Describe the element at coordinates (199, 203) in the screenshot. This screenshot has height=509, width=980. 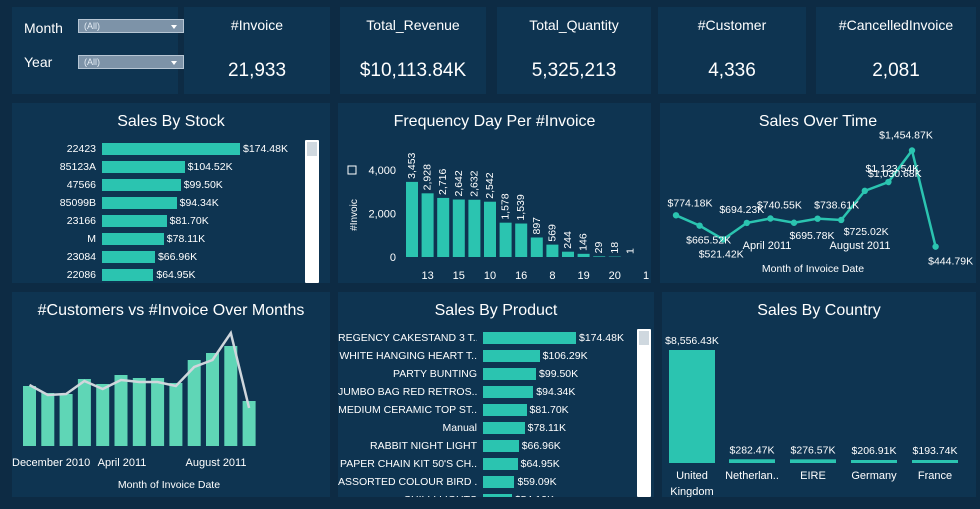
I see `bar-value-label: $94.34K` at that location.